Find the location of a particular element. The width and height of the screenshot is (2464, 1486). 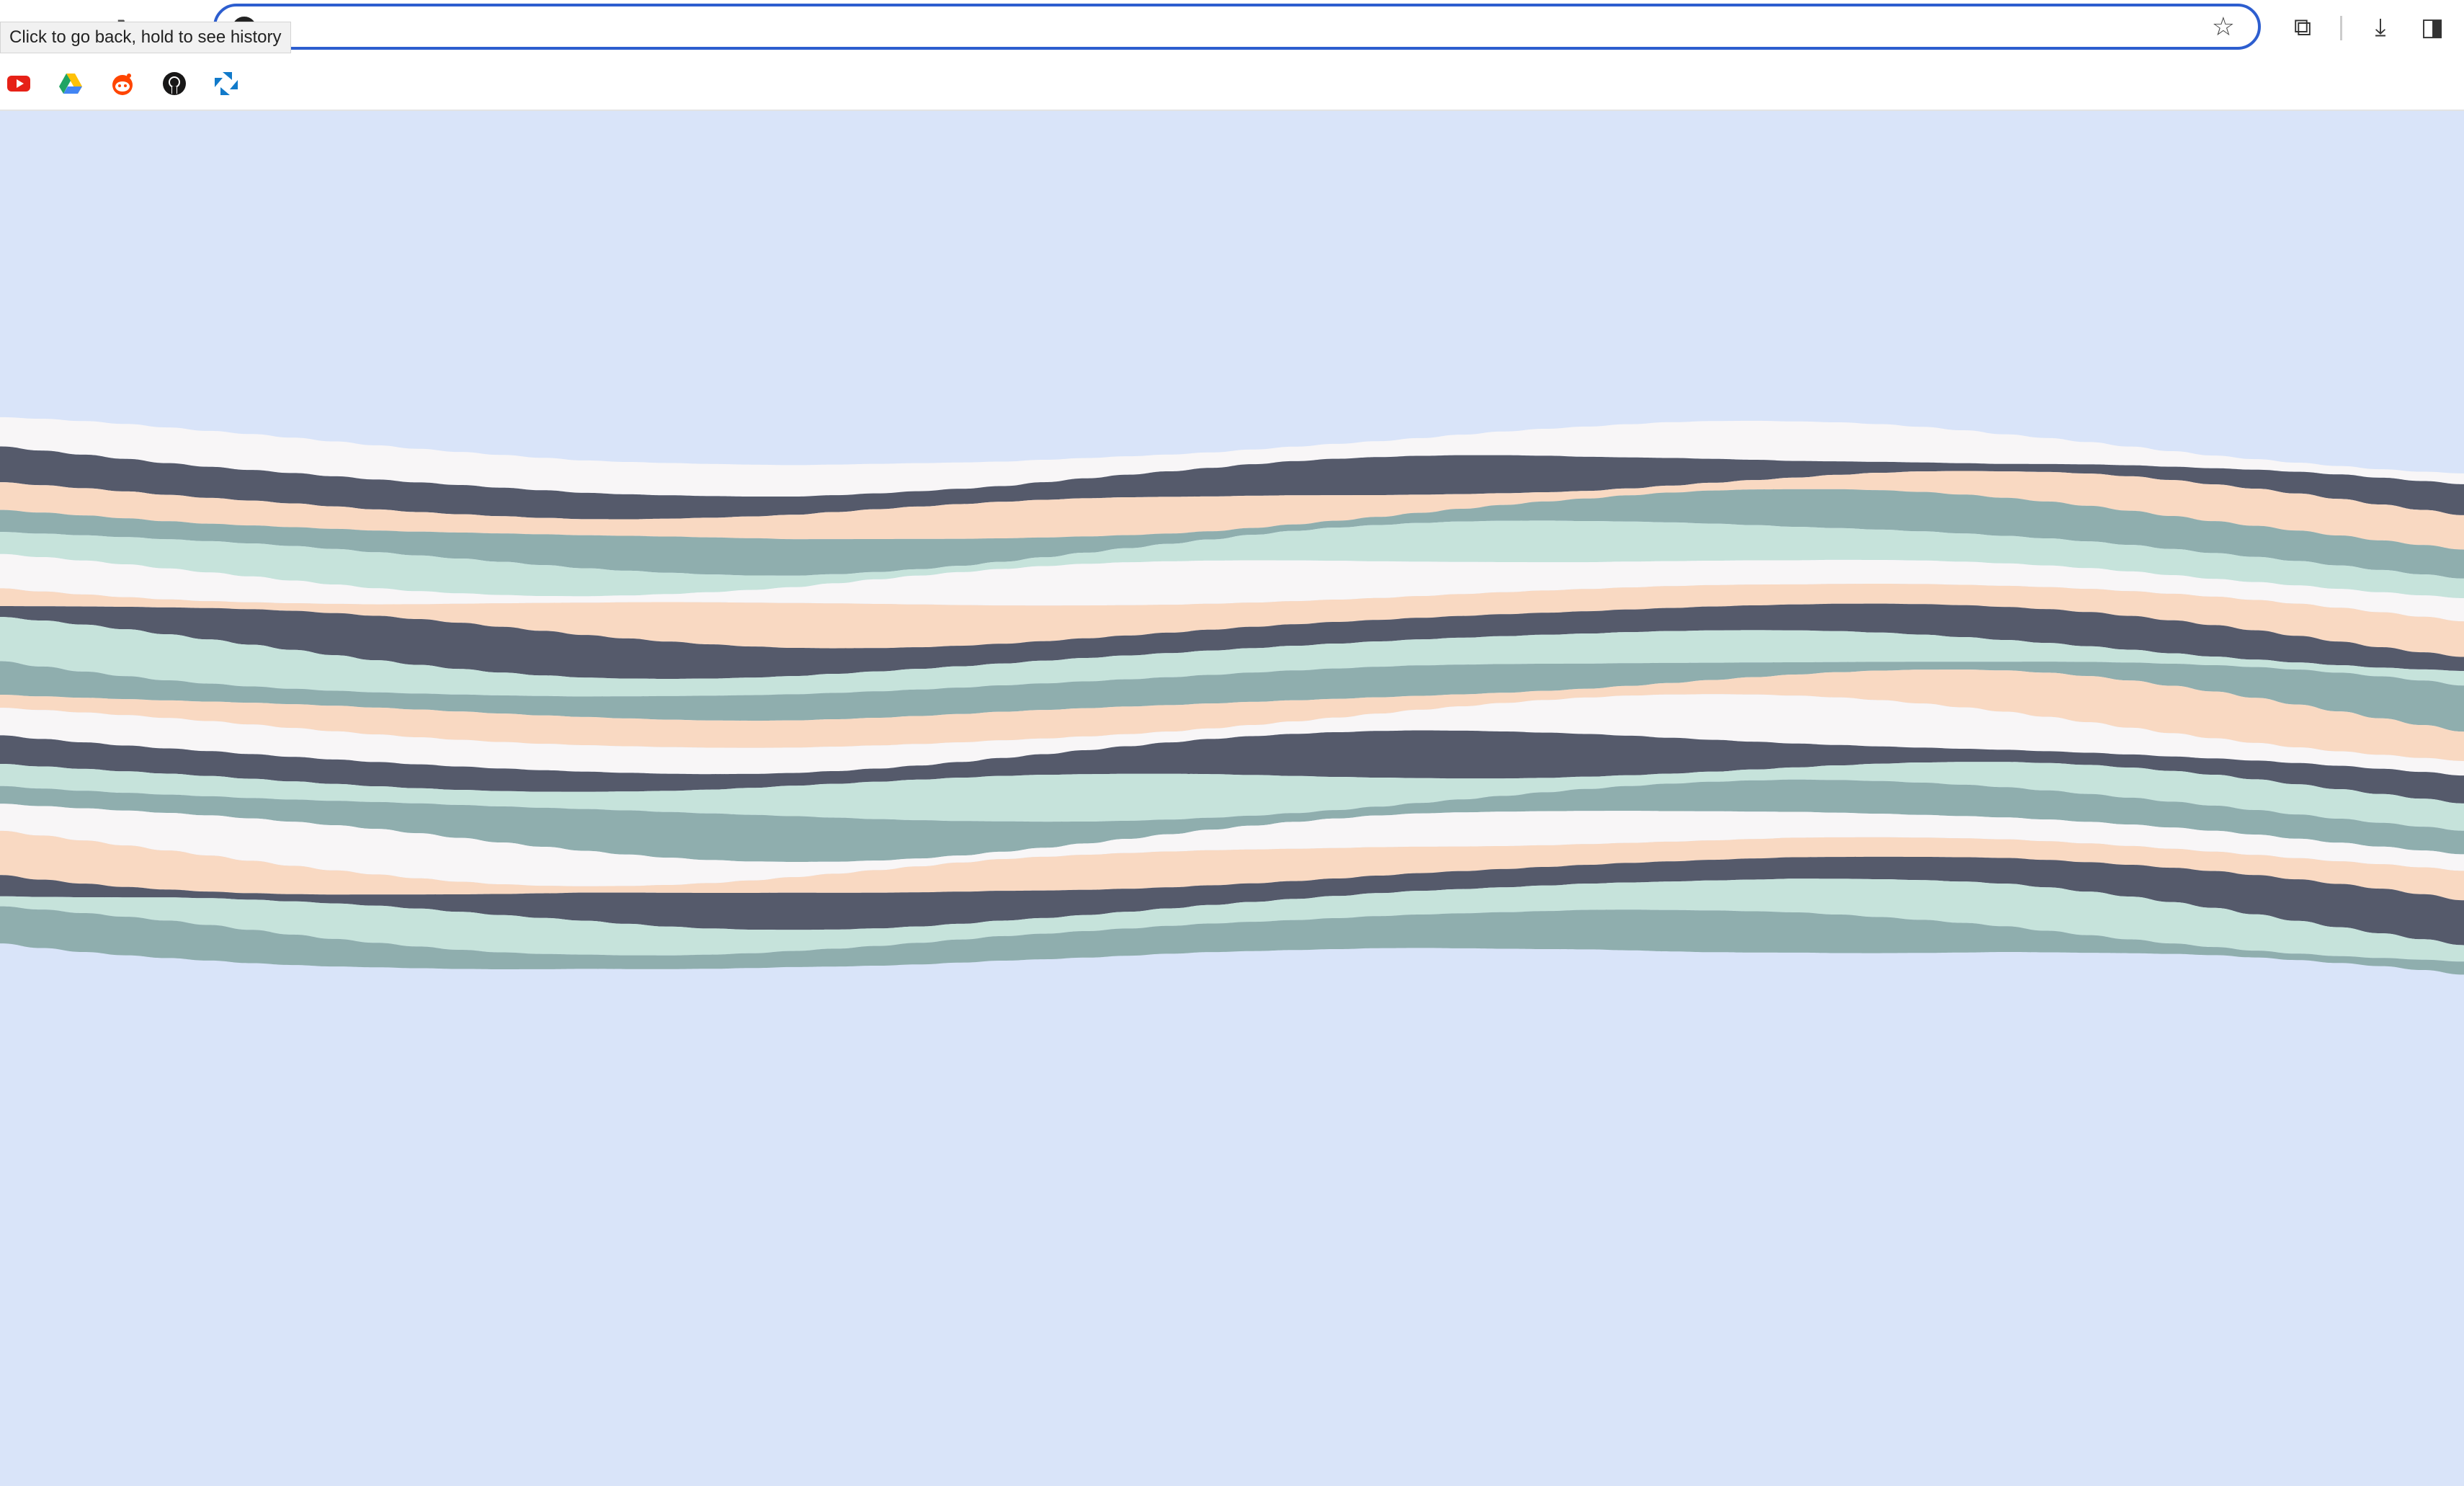

extensions-button: ⧉ is located at coordinates (2302, 28).